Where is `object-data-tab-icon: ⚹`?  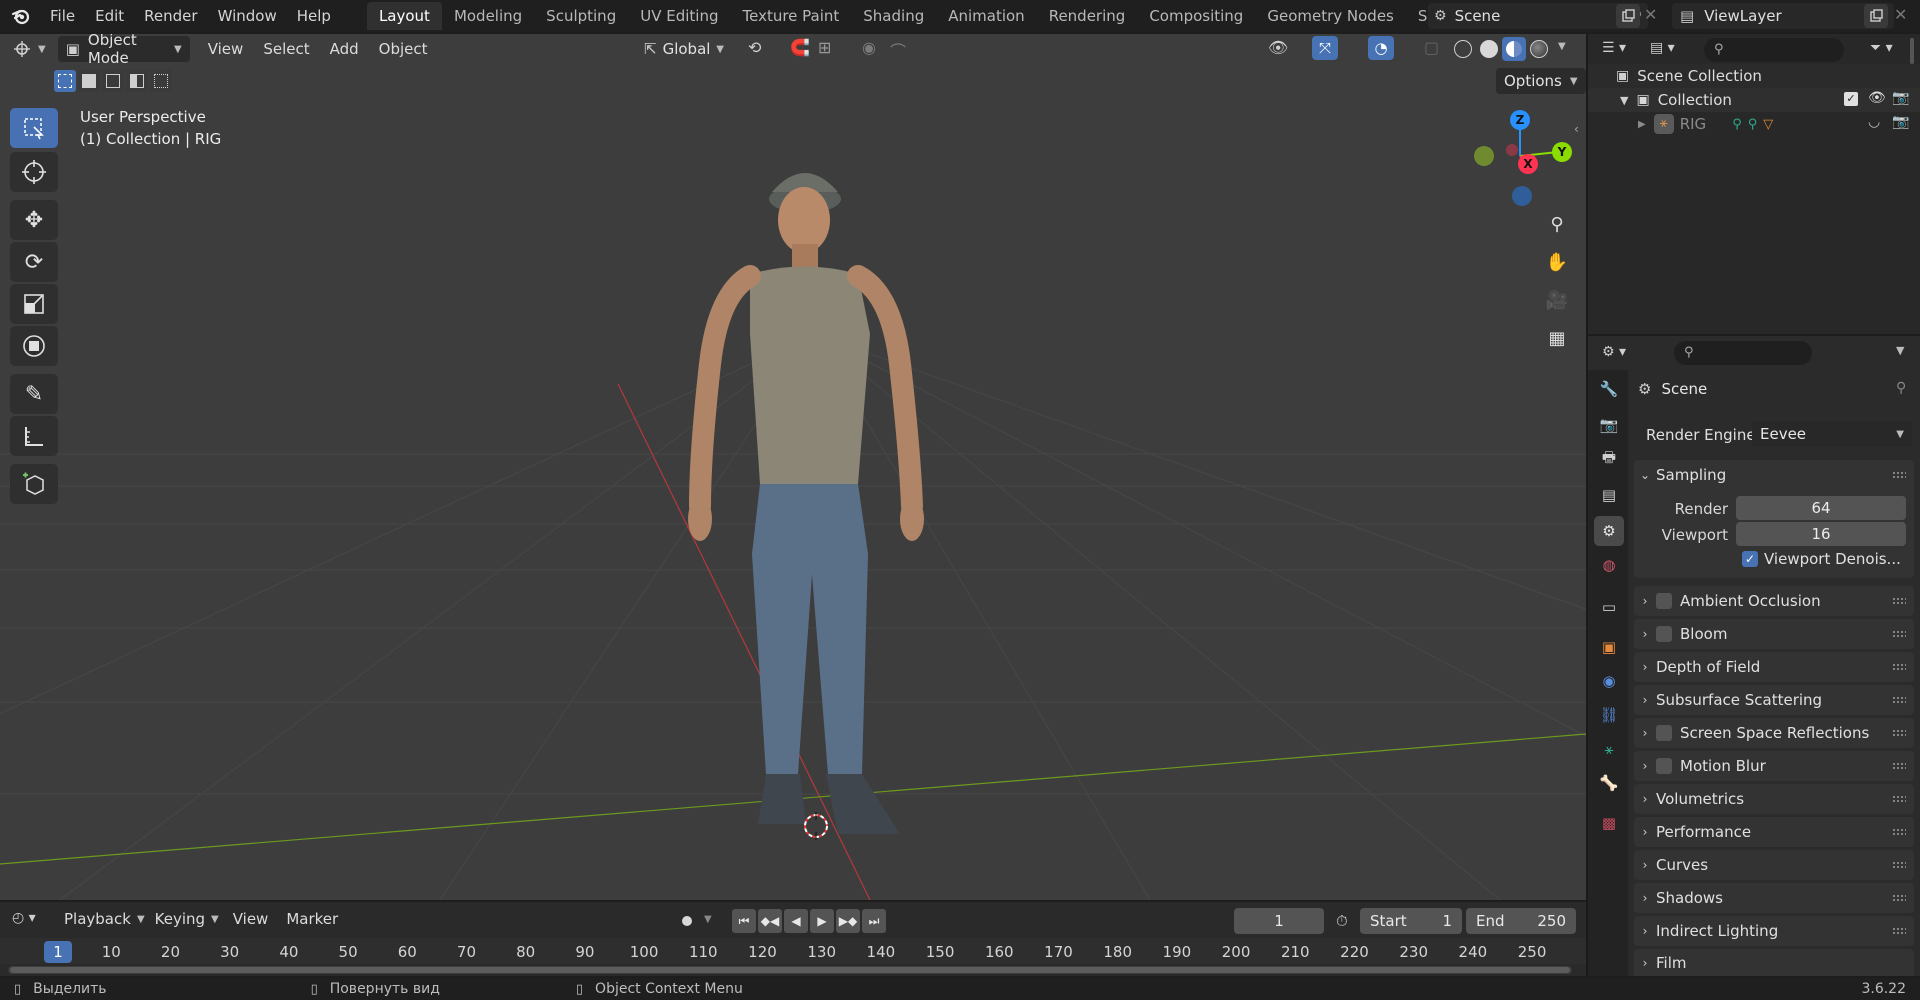
object-data-tab-icon: ⚹ is located at coordinates (1609, 749).